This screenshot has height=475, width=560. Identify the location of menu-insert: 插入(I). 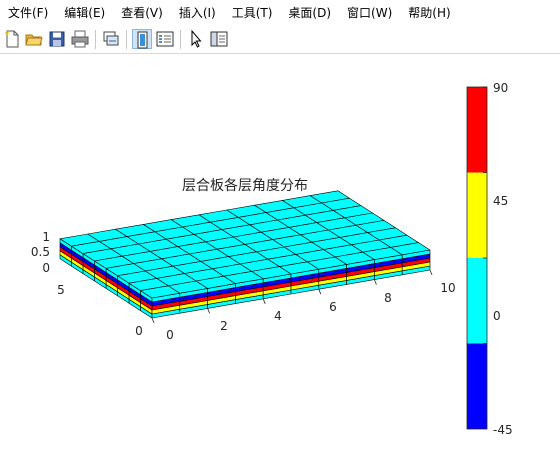
(197, 13).